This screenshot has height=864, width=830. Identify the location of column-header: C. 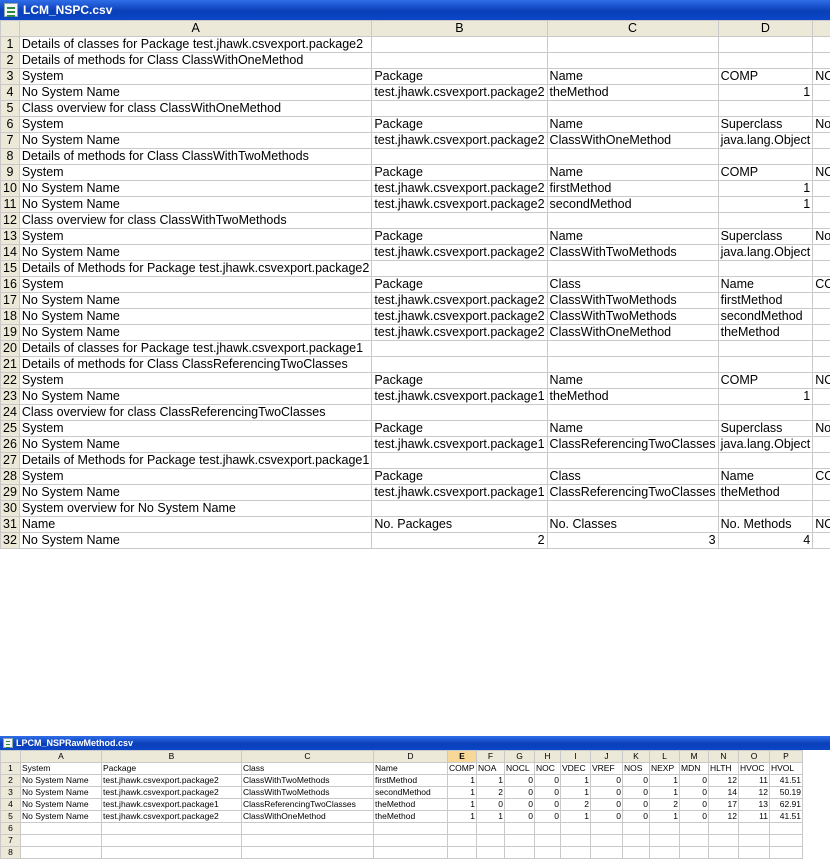
(307, 756).